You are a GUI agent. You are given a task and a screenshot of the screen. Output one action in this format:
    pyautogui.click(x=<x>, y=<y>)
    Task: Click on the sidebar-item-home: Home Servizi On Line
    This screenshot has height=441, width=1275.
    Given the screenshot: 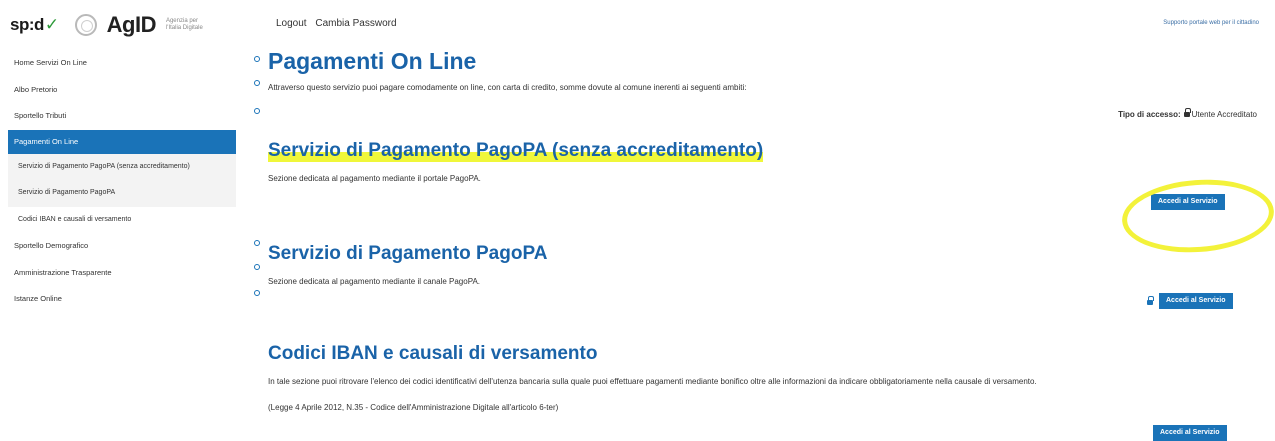 What is the action you would take?
    pyautogui.click(x=122, y=63)
    